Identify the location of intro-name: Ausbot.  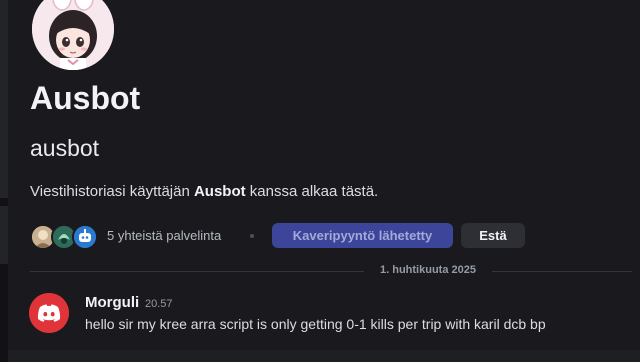
(219, 191).